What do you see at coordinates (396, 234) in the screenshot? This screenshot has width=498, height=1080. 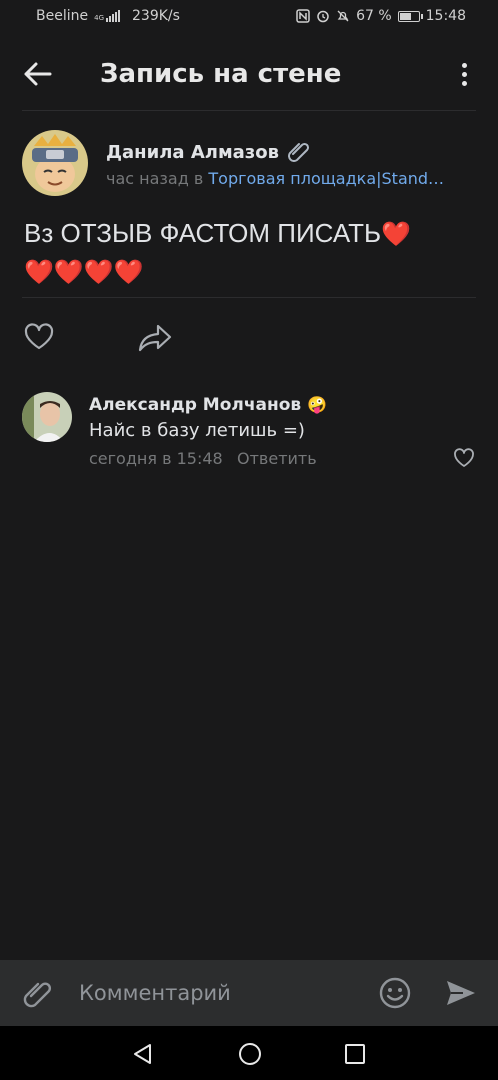 I see `heart-emoji: ❤️` at bounding box center [396, 234].